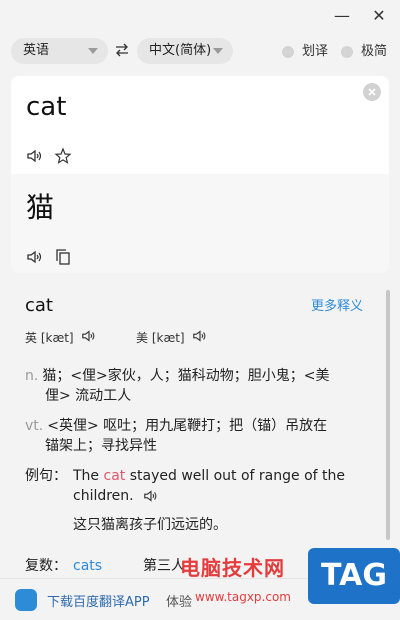 The width and height of the screenshot is (400, 620). Describe the element at coordinates (150, 525) in the screenshot. I see `example-translation: 这只猫离孩子们远远的。` at that location.